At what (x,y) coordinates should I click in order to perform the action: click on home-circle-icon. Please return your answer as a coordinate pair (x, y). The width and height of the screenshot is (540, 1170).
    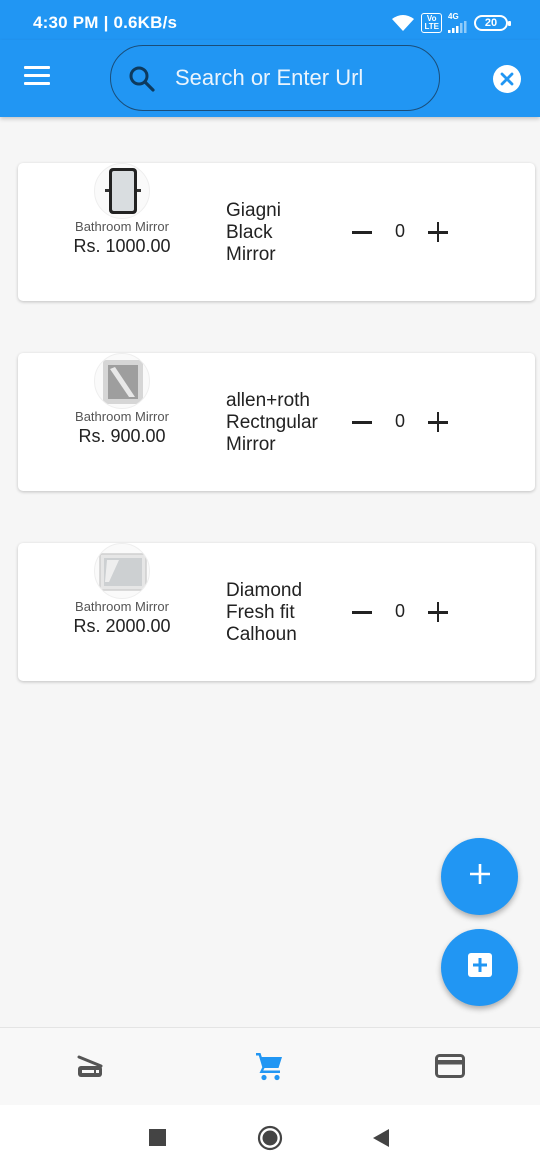
    Looking at the image, I should click on (270, 1138).